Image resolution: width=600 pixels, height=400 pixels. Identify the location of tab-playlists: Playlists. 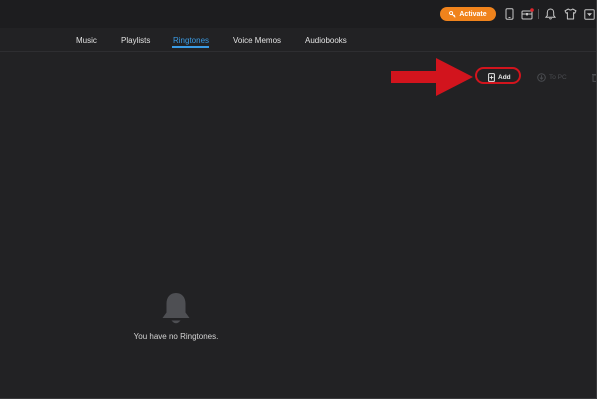
(135, 40).